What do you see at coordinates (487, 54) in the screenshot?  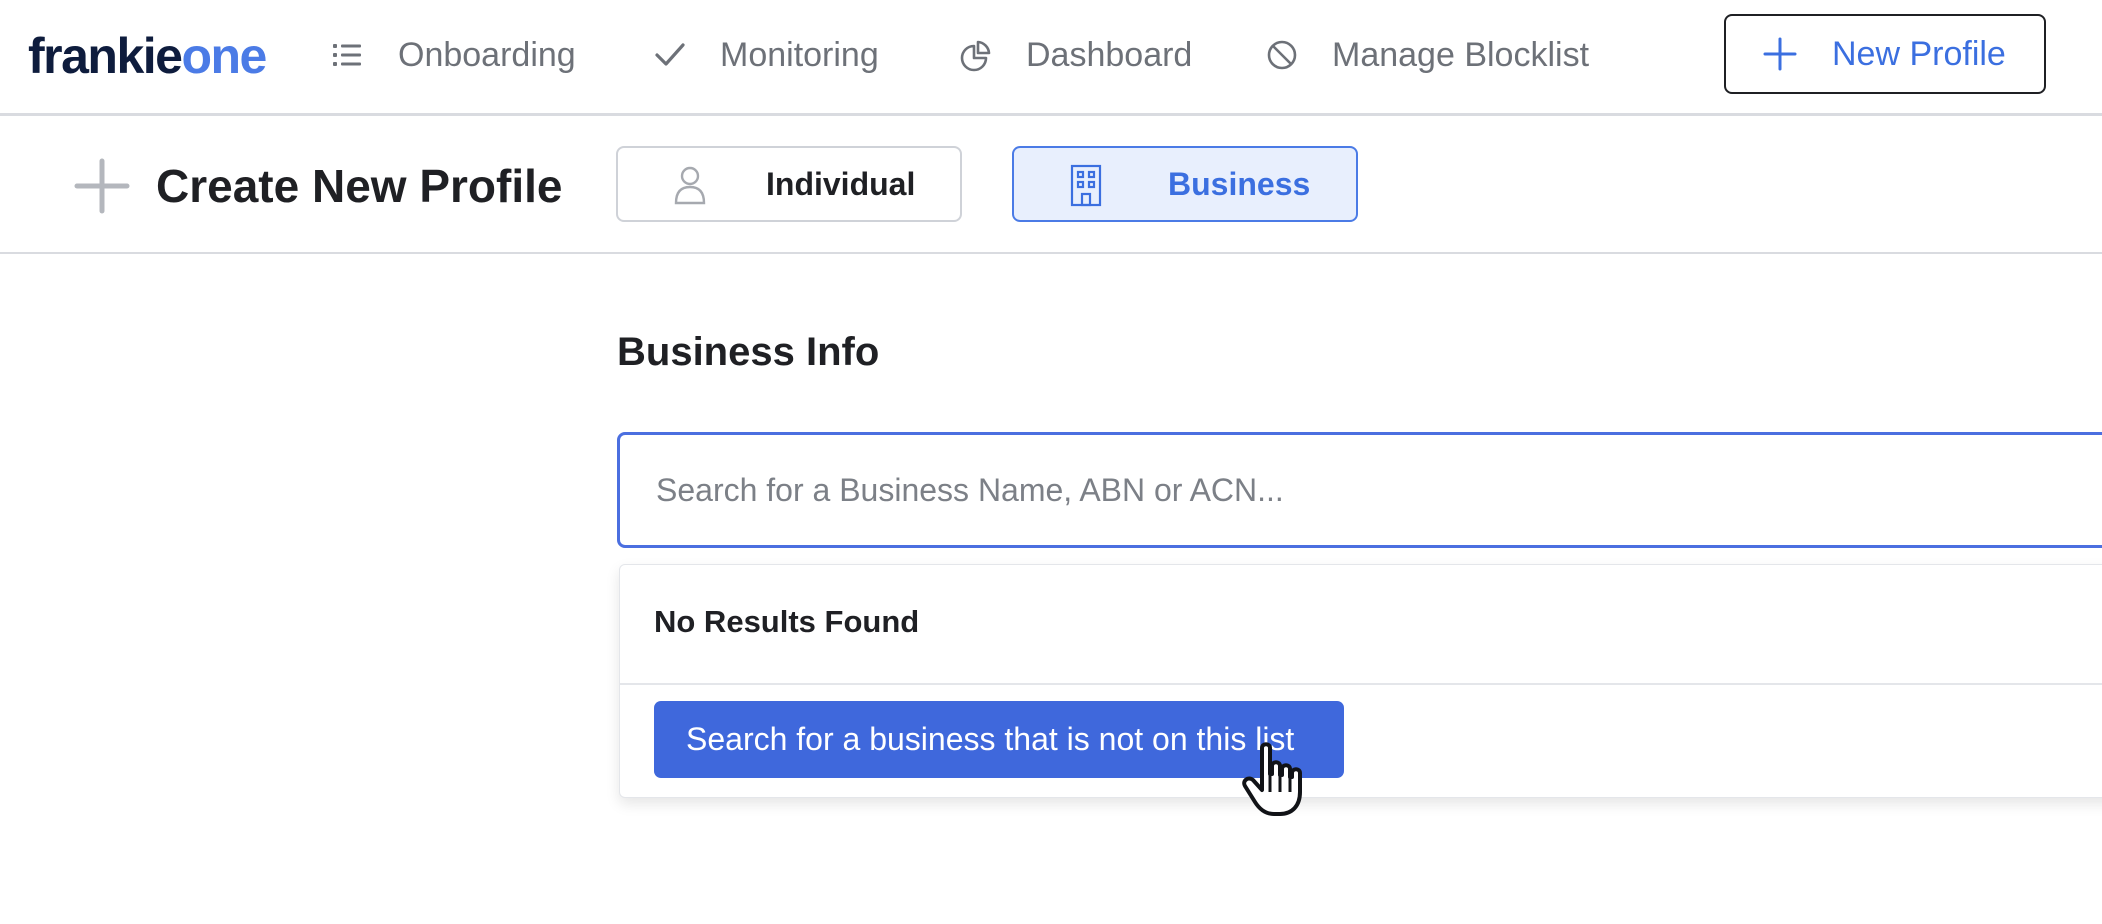 I see `nav-item-label: Onboarding` at bounding box center [487, 54].